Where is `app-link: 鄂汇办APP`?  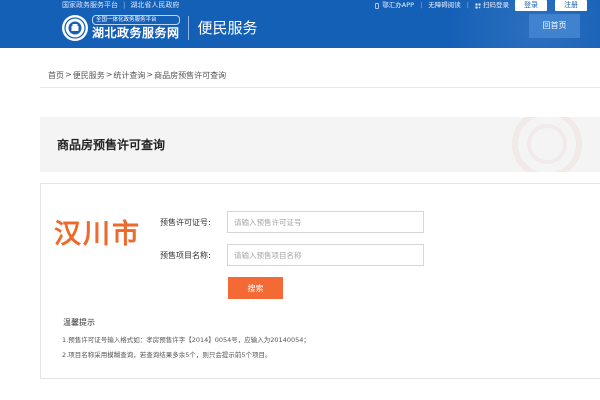 app-link: 鄂汇办APP is located at coordinates (394, 5).